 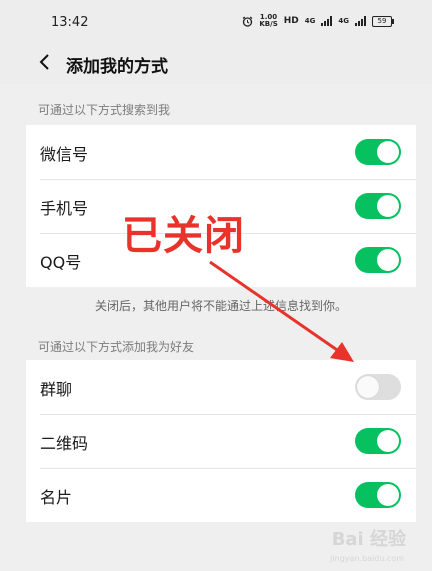 What do you see at coordinates (318, 21) in the screenshot?
I see `status-icons: 1.00 KB/S HD 4G 4G 59` at bounding box center [318, 21].